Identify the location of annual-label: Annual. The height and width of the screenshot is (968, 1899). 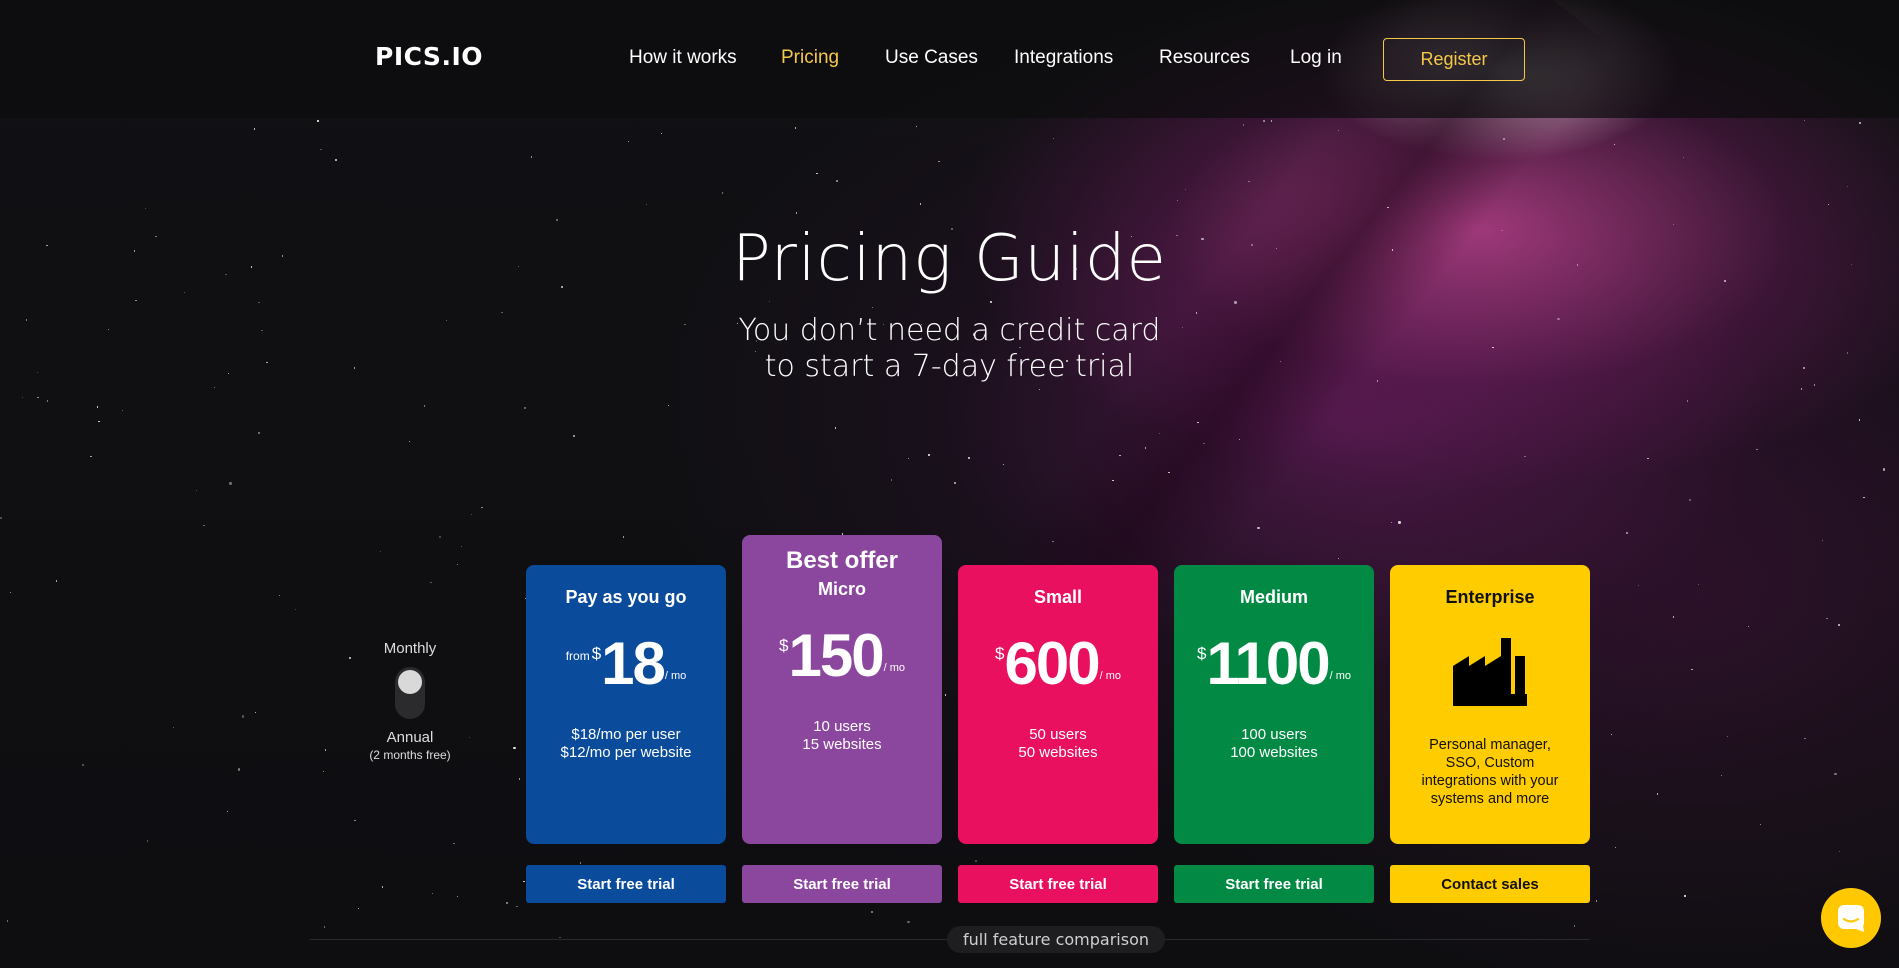
(410, 737).